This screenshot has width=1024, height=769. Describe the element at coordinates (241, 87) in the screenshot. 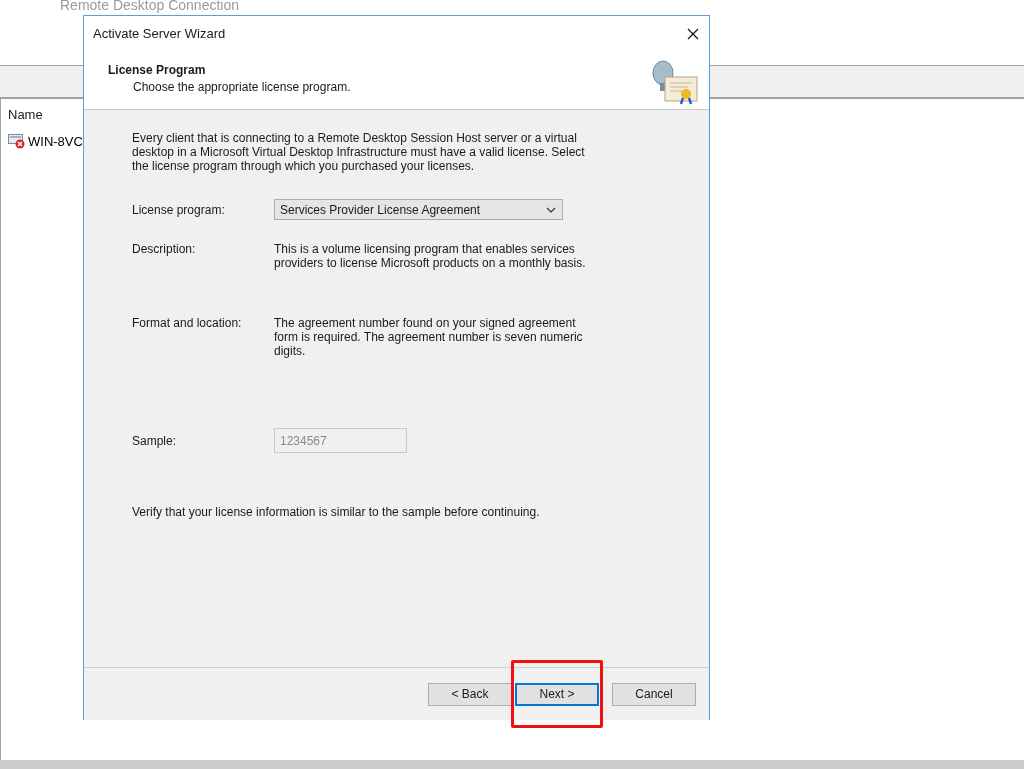

I see `page-subheading: Choose the appropriate license program.` at that location.